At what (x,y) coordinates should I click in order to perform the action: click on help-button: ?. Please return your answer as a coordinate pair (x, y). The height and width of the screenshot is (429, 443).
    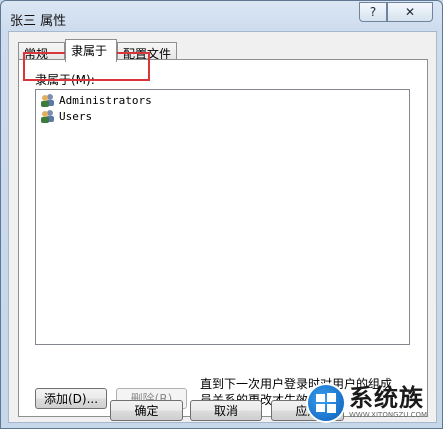
    Looking at the image, I should click on (373, 12).